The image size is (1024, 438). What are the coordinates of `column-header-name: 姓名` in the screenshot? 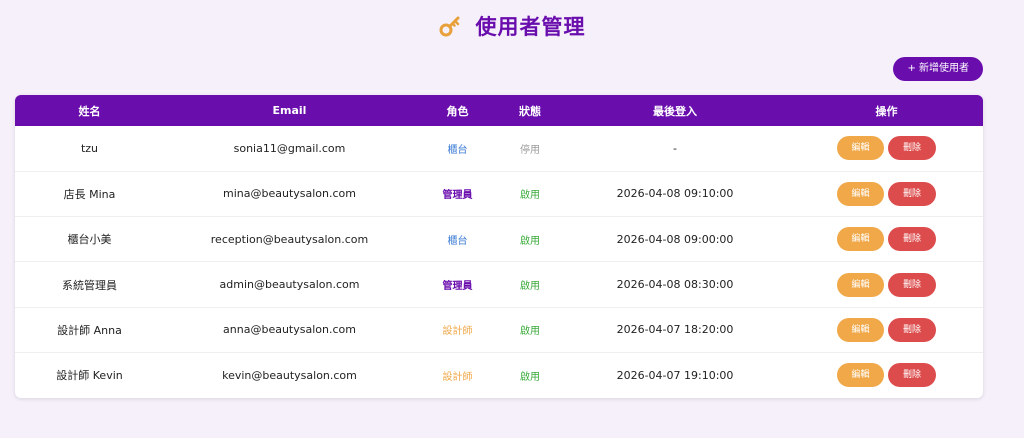 It's located at (89, 111).